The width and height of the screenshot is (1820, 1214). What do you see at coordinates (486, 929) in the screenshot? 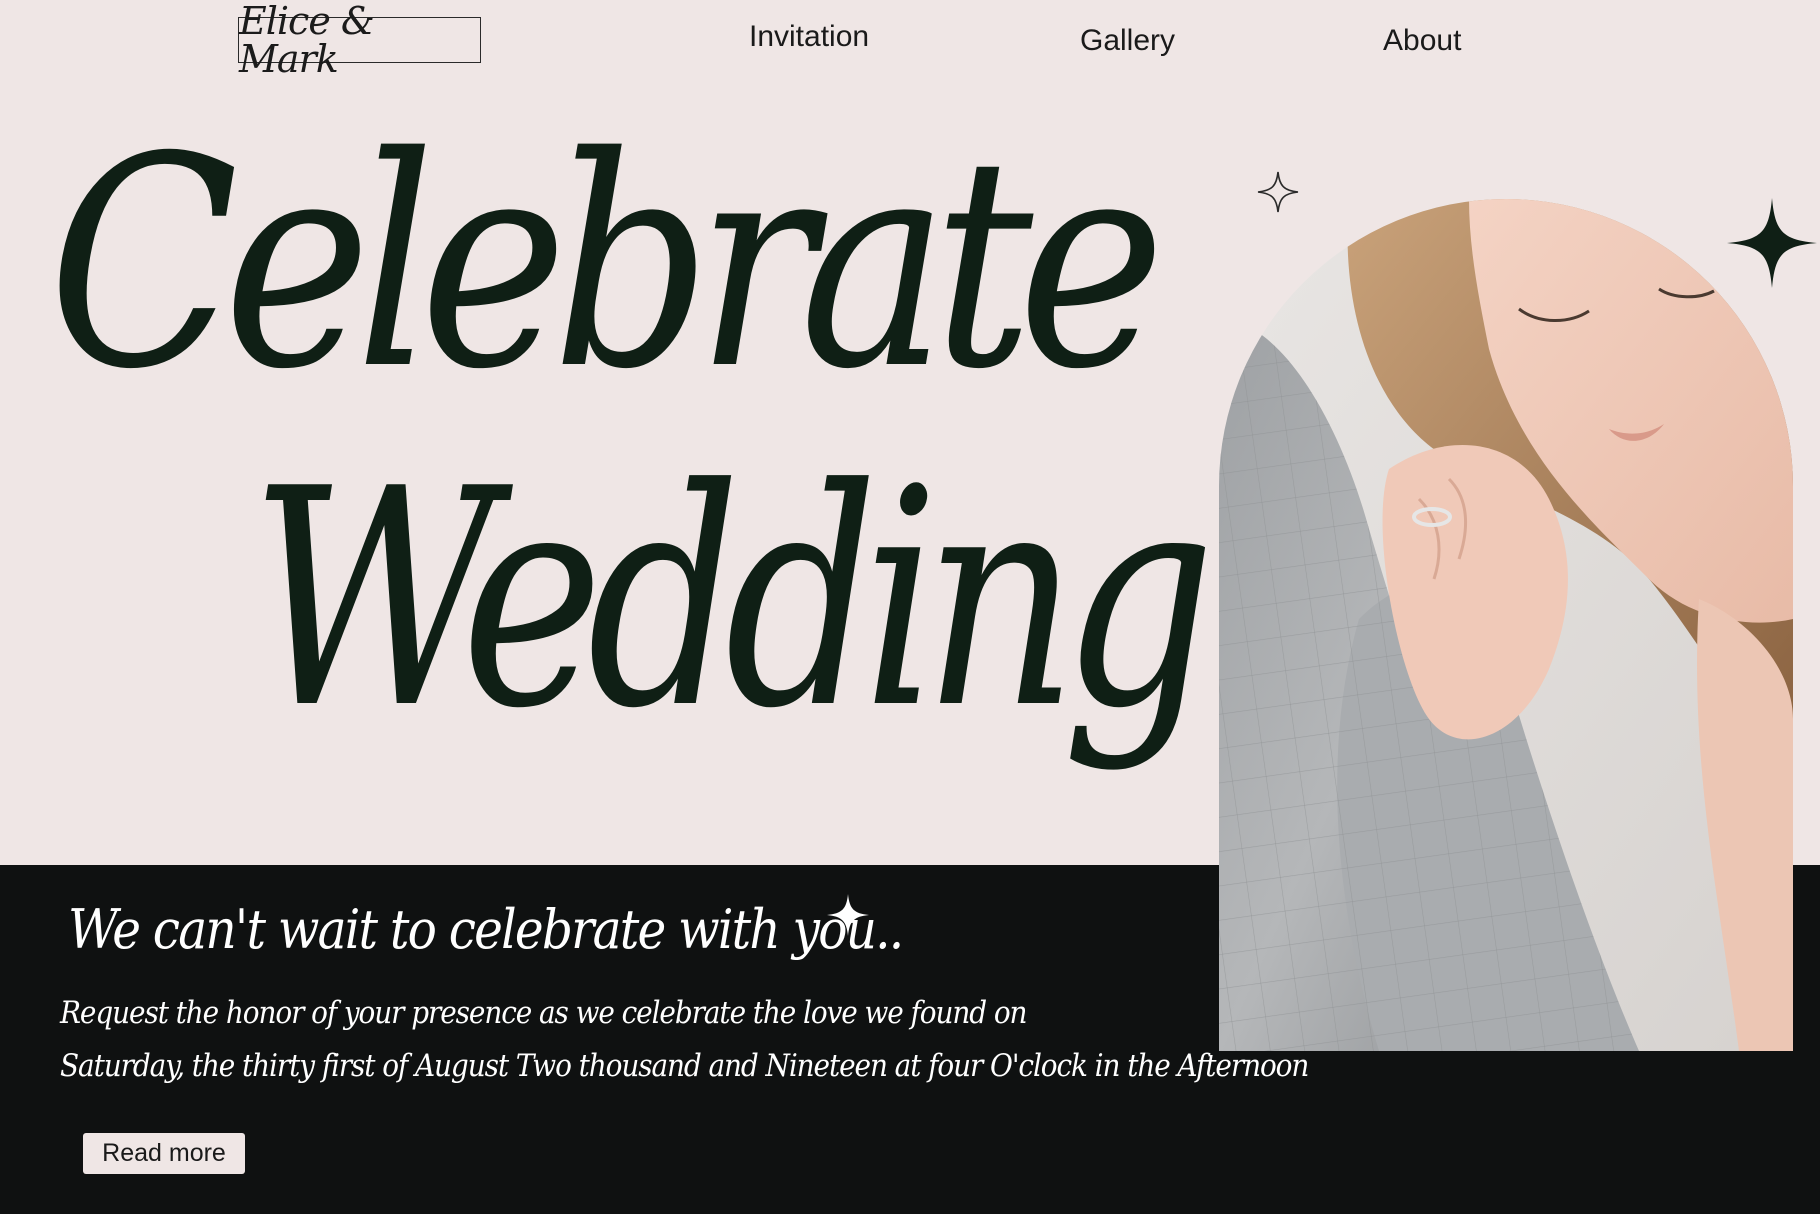
I see `tagline: We can't wait to celebrate with you..` at bounding box center [486, 929].